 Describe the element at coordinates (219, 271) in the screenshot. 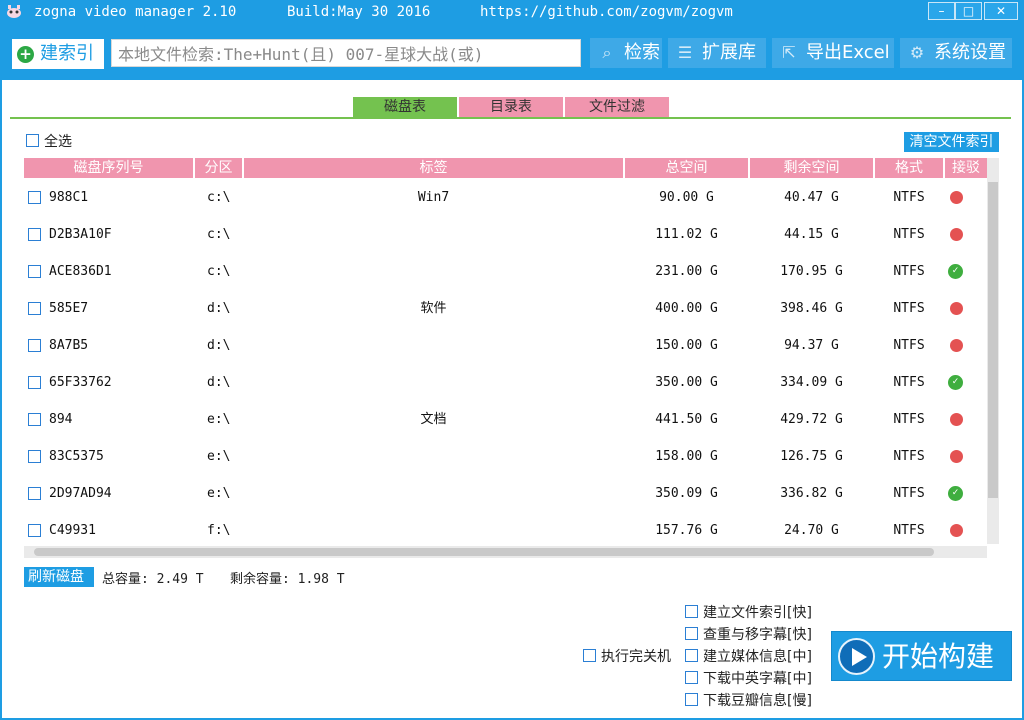

I see `cell-partition: c:\` at that location.